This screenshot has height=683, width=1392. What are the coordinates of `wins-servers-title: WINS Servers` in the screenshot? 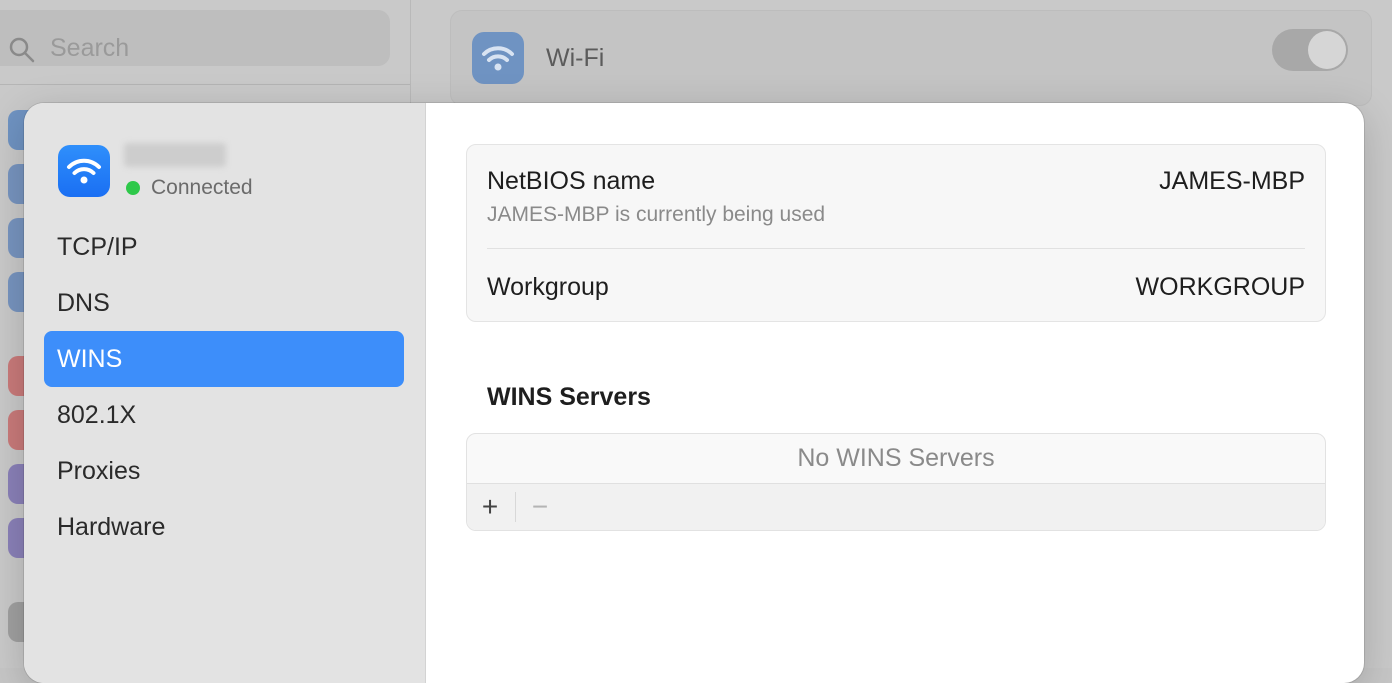 It's located at (569, 397).